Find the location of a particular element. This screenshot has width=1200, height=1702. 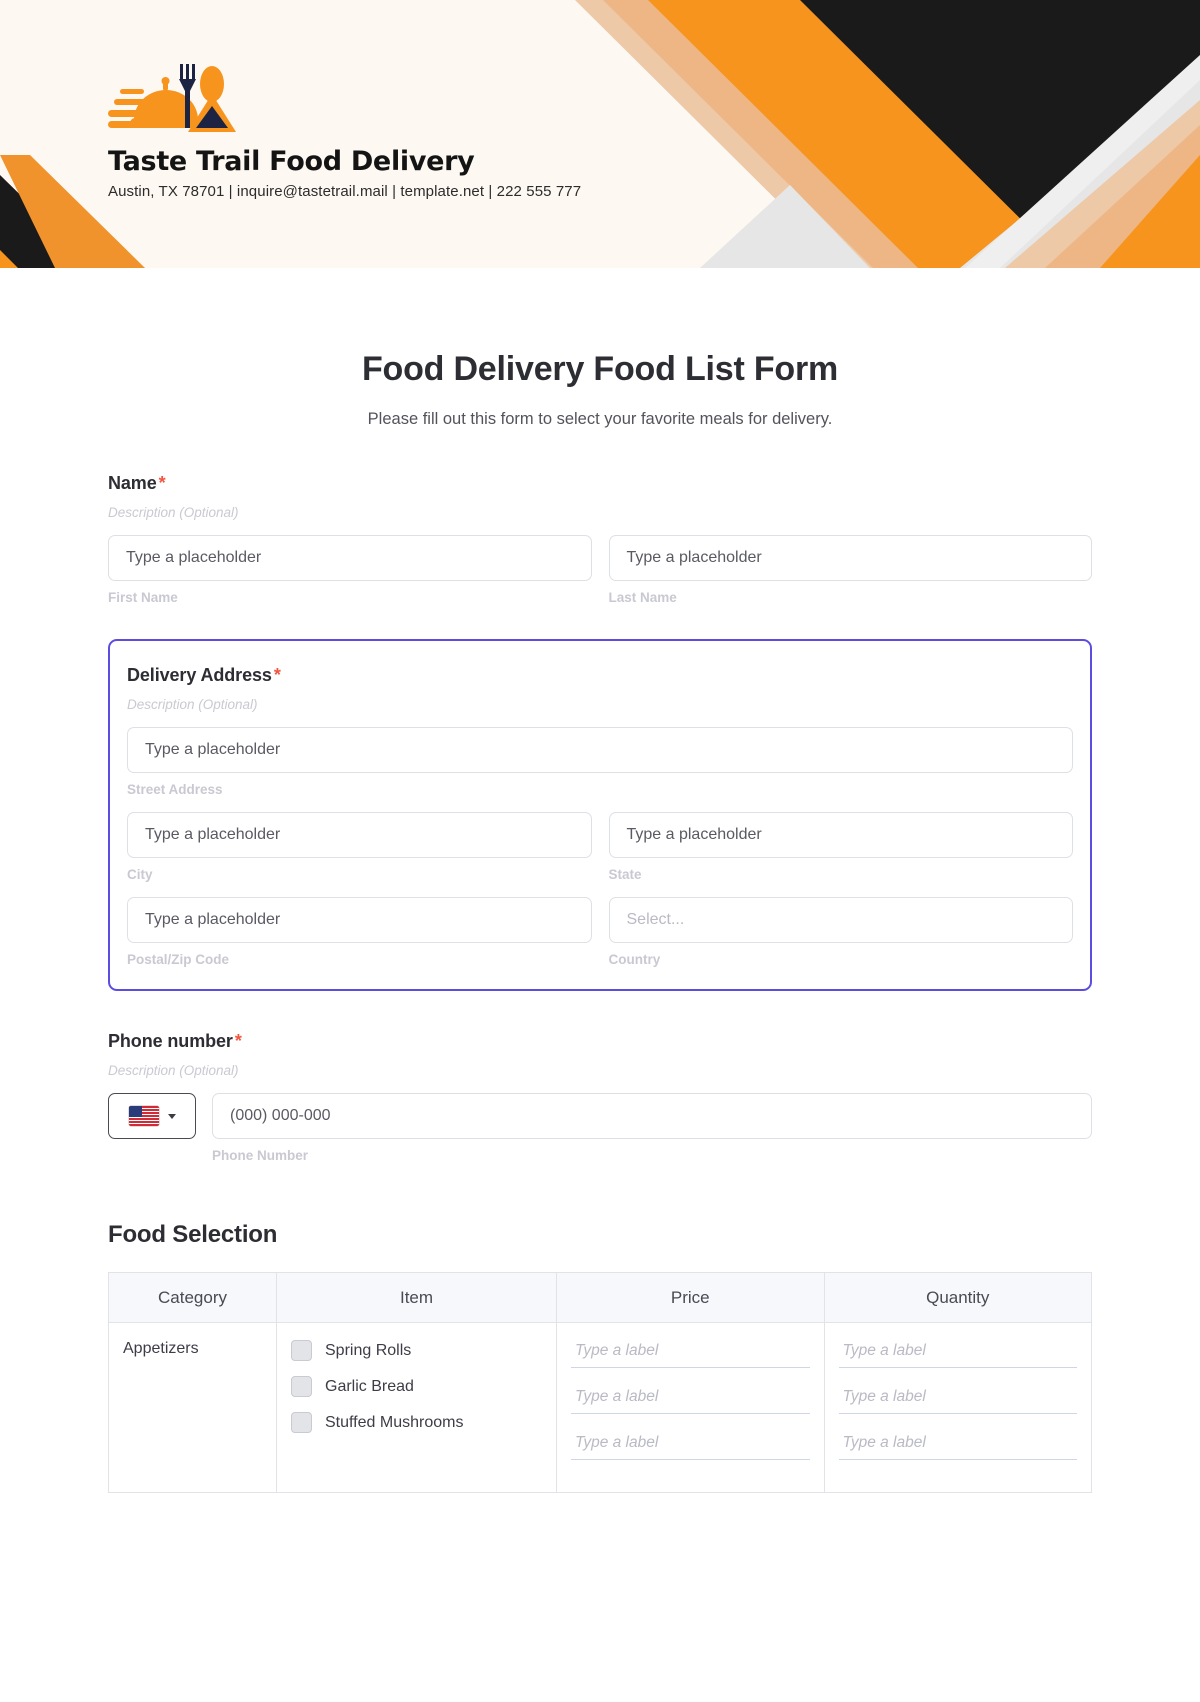

delivery-address-description: Description (Optional) is located at coordinates (192, 704).